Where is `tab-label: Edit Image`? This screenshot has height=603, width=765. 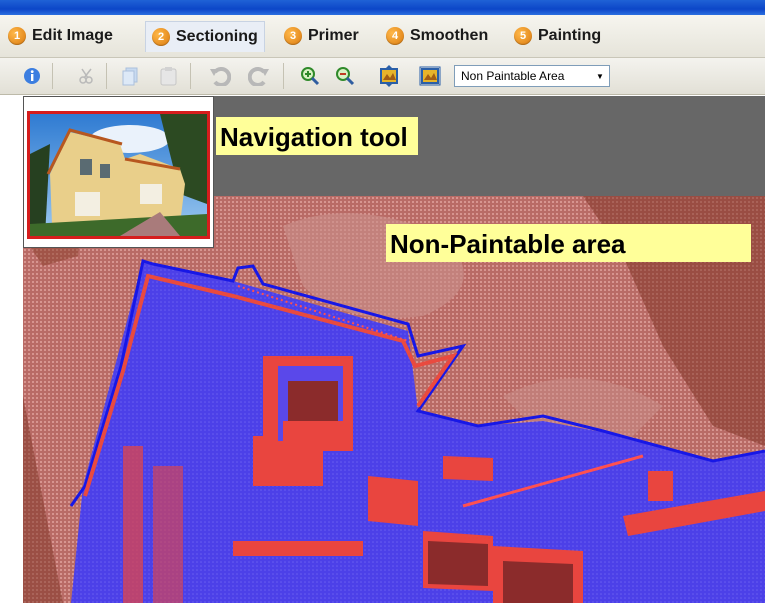
tab-label: Edit Image is located at coordinates (72, 35).